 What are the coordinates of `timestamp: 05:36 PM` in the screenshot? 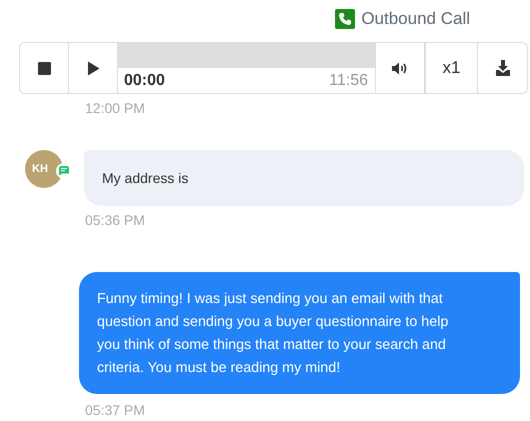 It's located at (115, 220).